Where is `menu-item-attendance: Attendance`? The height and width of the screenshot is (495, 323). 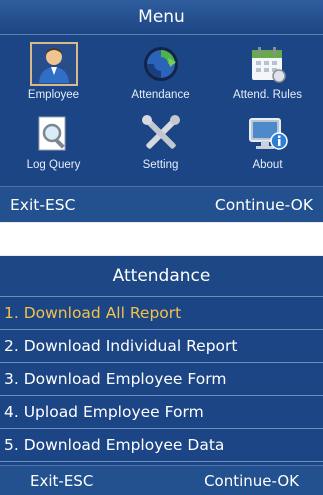 menu-item-attendance: Attendance is located at coordinates (160, 73).